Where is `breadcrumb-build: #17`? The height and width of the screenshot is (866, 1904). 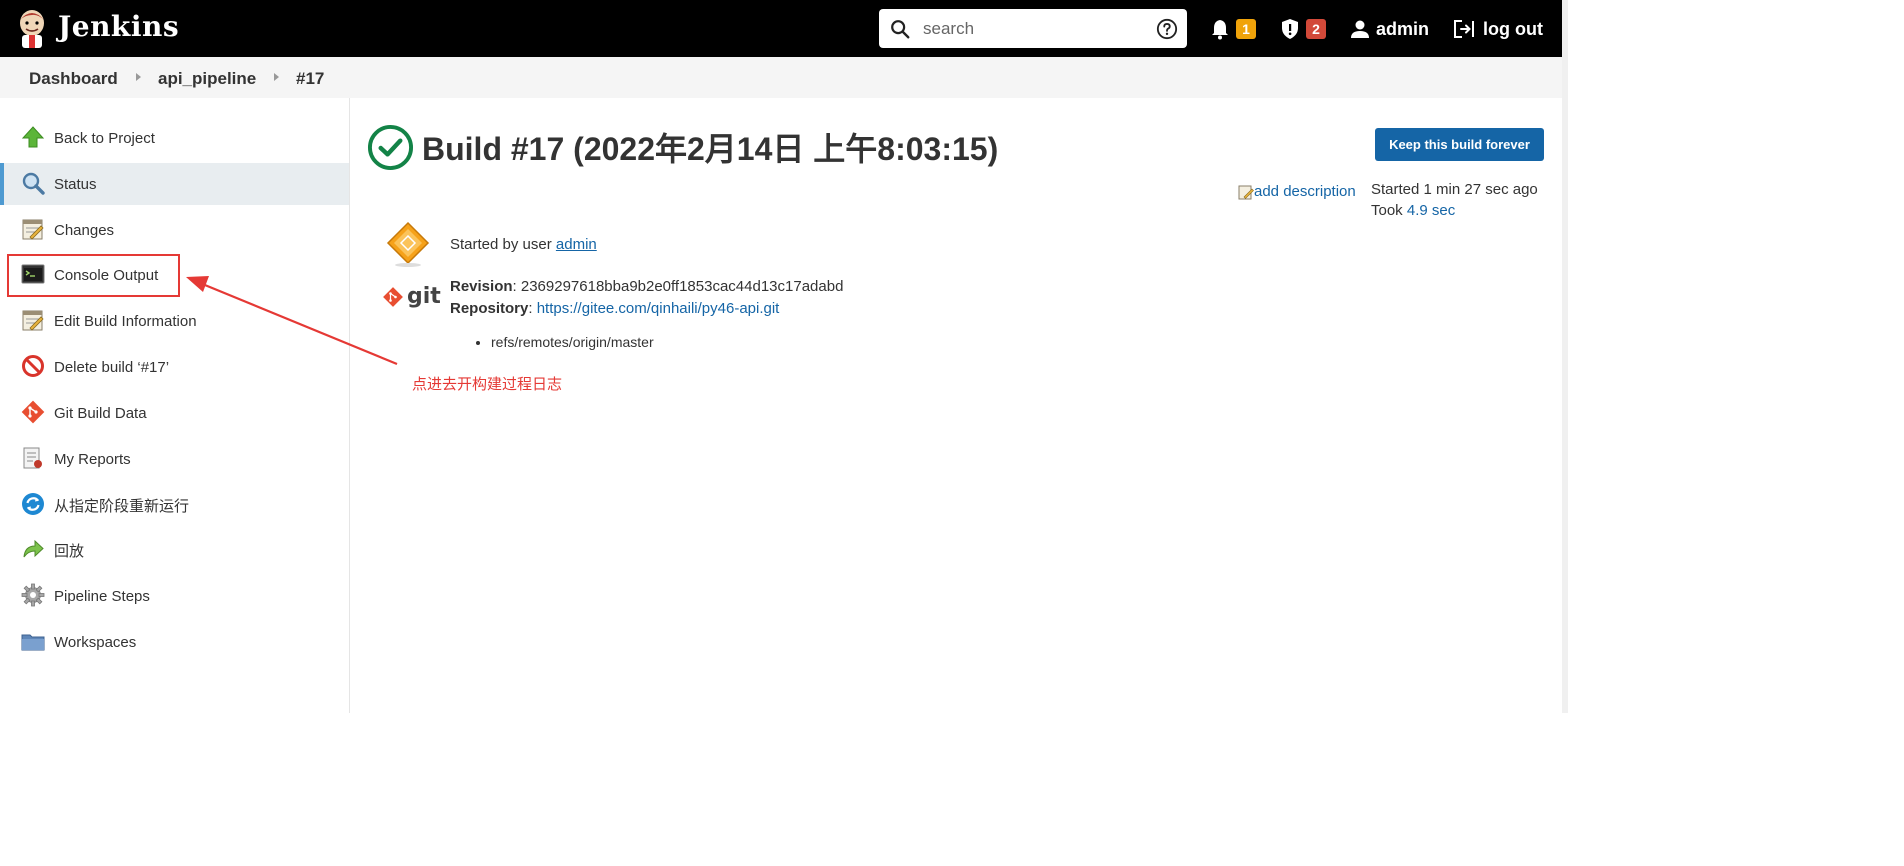 breadcrumb-build: #17 is located at coordinates (310, 79).